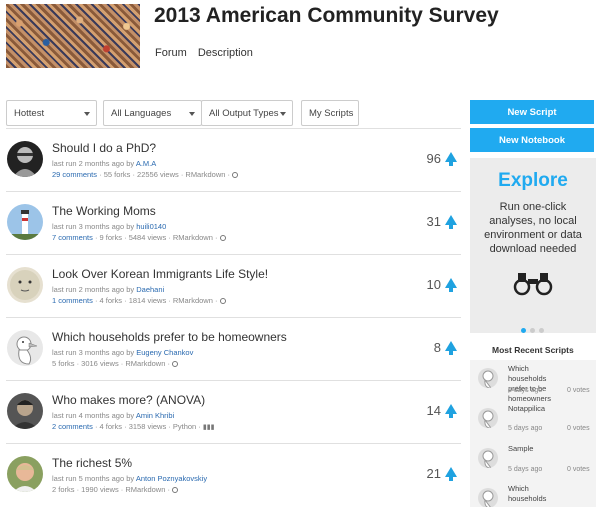  What do you see at coordinates (72, 426) in the screenshot?
I see `script-comments-link: 2 comments` at bounding box center [72, 426].